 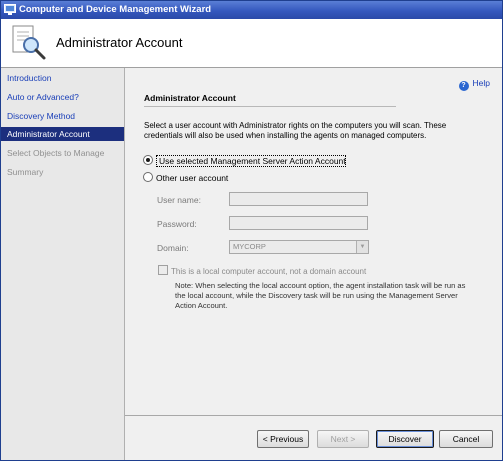 What do you see at coordinates (62, 134) in the screenshot?
I see `nav-step-administrator-account: Administrator Account` at bounding box center [62, 134].